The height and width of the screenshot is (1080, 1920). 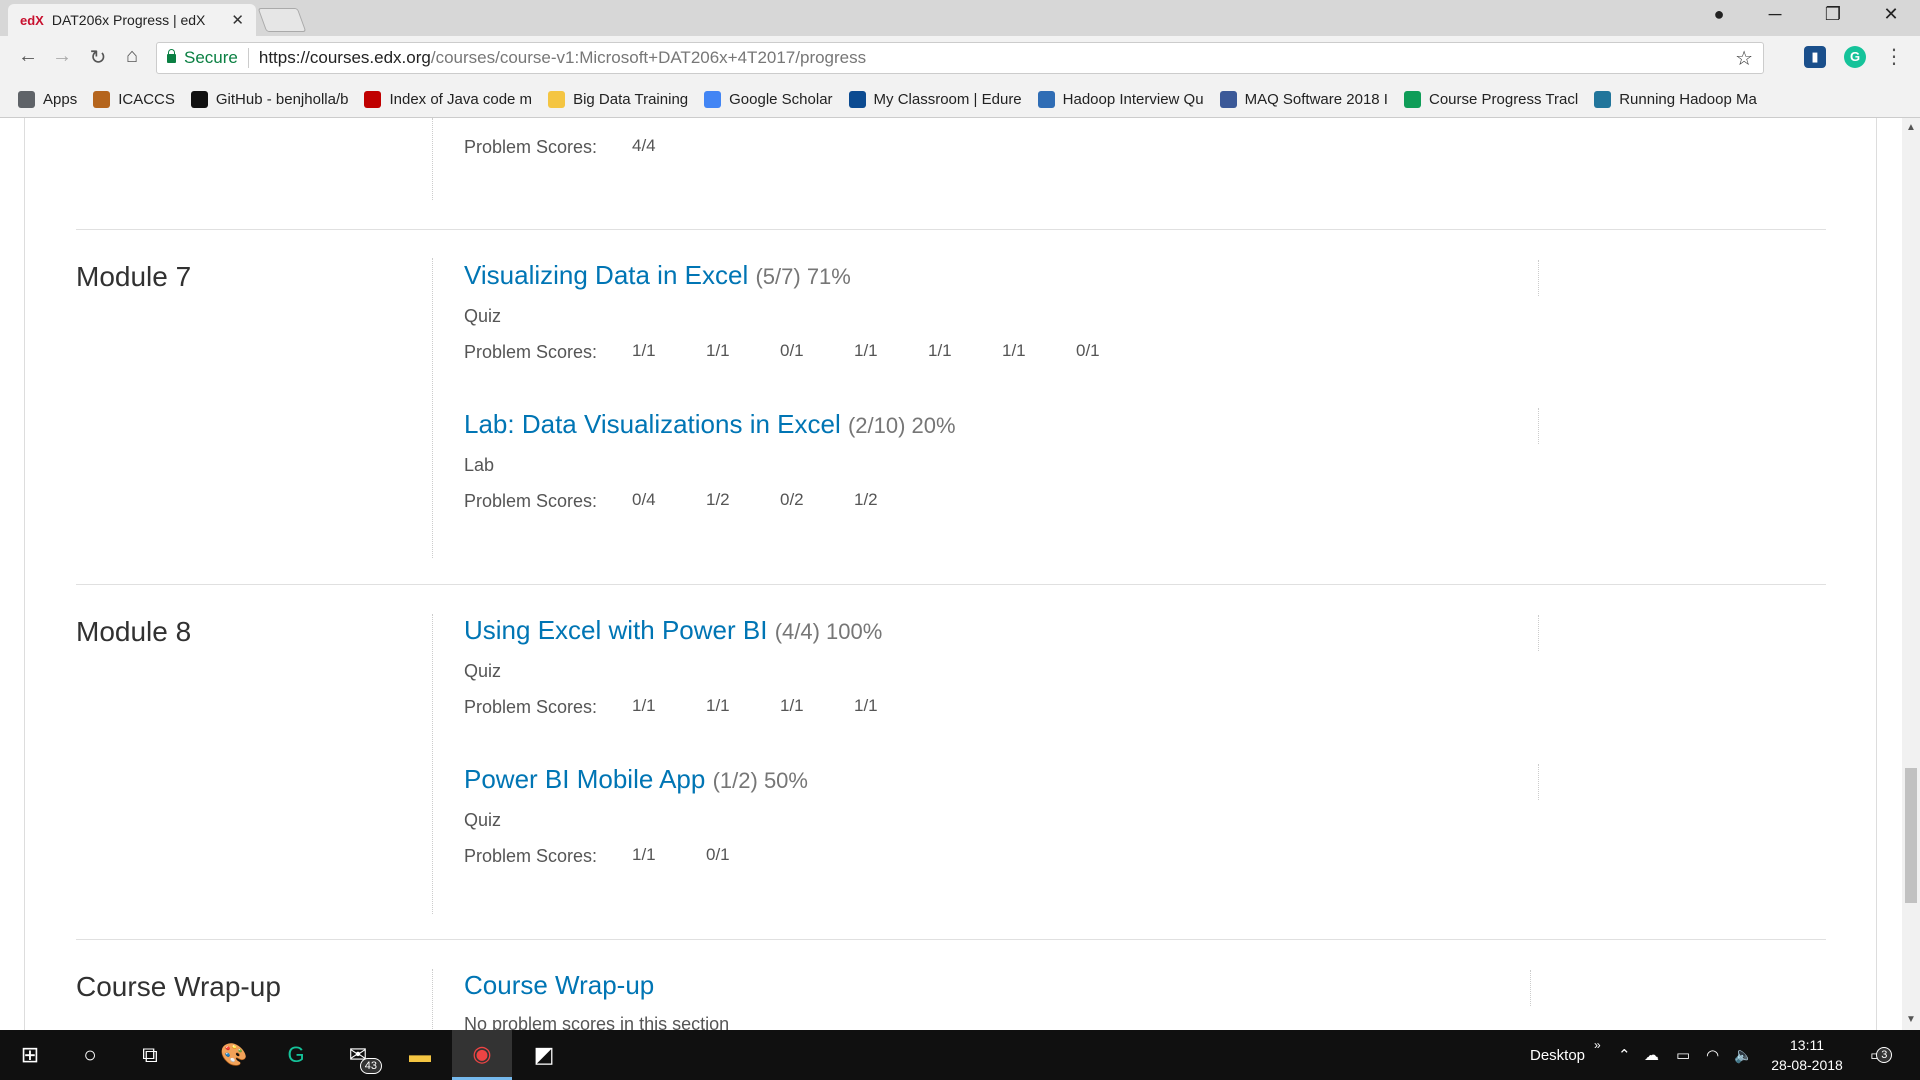 What do you see at coordinates (652, 424) in the screenshot?
I see `subsection-title: Lab: Data Visualizations in Excel` at bounding box center [652, 424].